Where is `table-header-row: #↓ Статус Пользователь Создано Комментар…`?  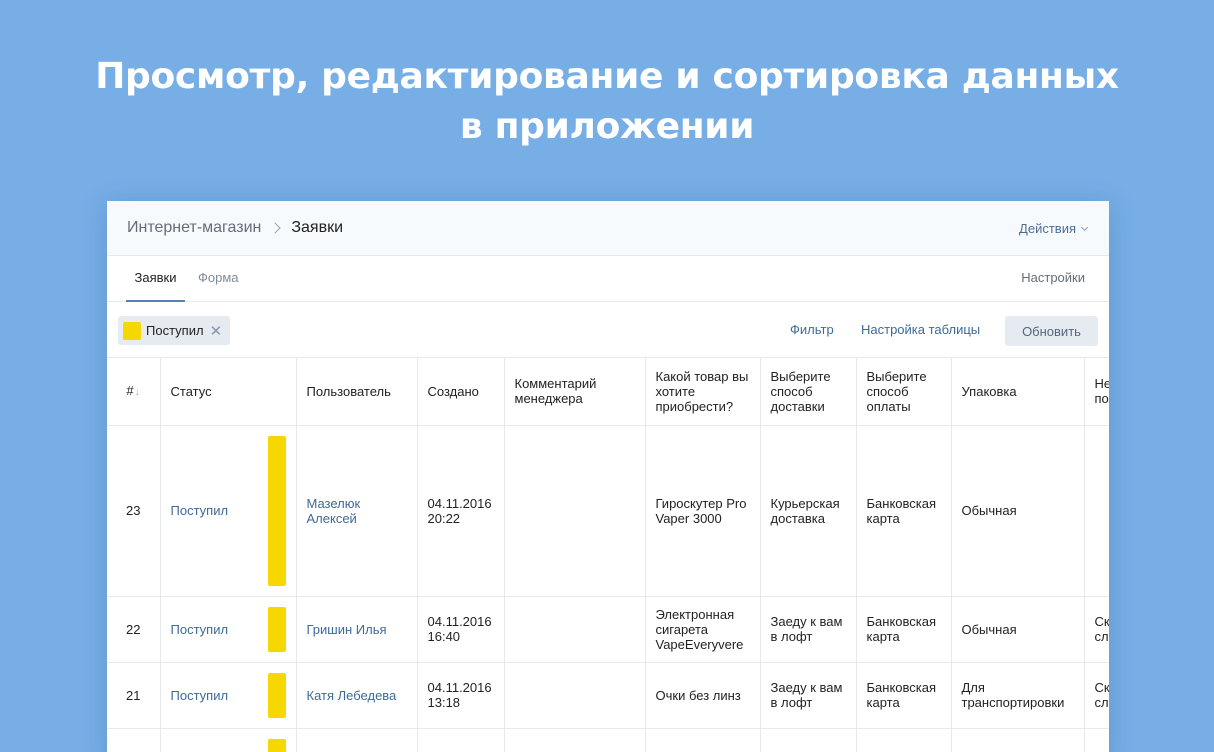
table-header-row: #↓ Статус Пользователь Создано Комментар… is located at coordinates (608, 392).